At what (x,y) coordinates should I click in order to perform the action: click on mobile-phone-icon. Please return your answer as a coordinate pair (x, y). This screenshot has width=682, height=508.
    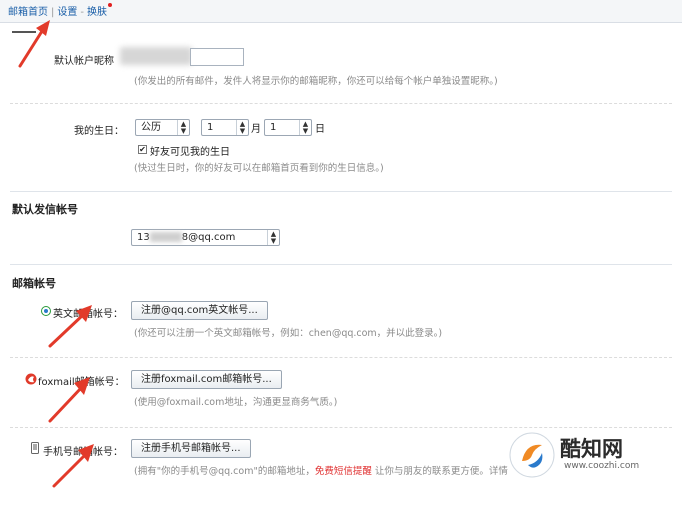
    Looking at the image, I should click on (35, 448).